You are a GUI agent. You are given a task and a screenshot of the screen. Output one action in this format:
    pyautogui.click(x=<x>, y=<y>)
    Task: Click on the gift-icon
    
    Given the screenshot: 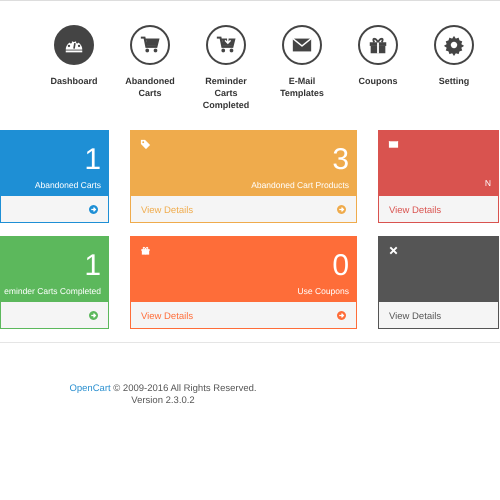 What is the action you would take?
    pyautogui.click(x=145, y=250)
    